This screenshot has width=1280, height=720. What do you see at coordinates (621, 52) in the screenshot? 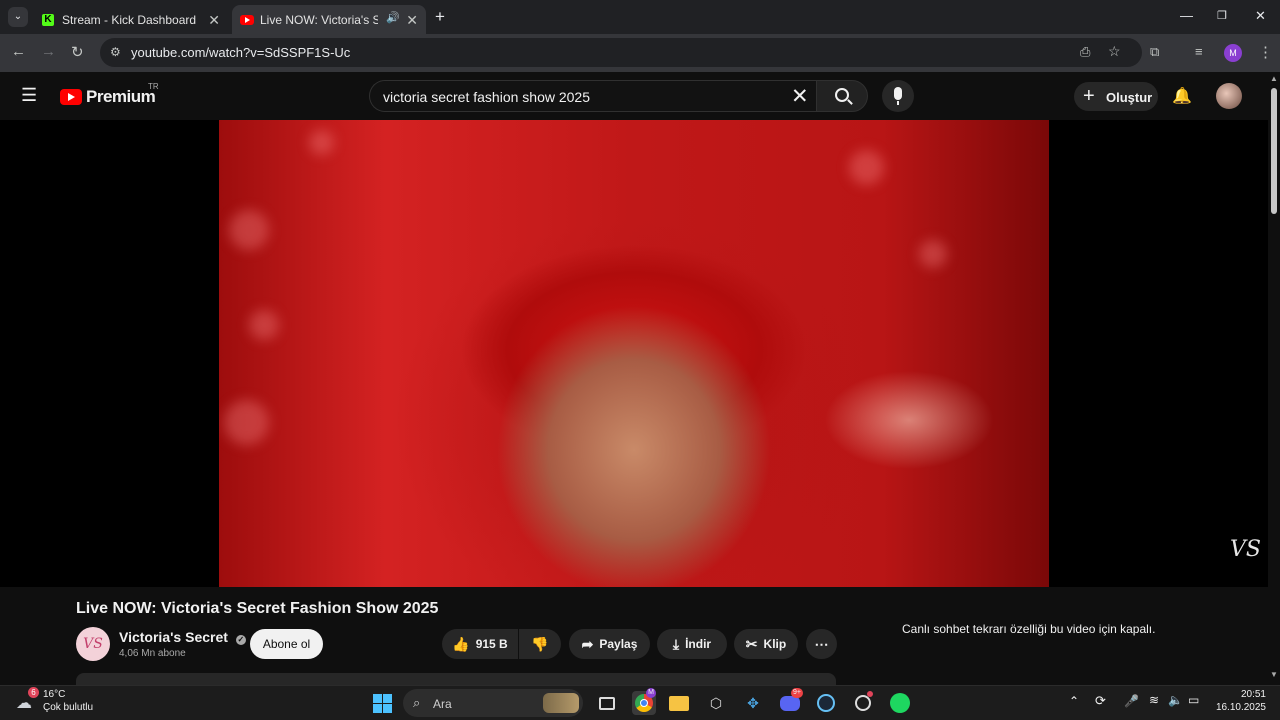
I see `address-bar: ⚙ youtube.com/watch?v=SdSSPF1S-Uc ⎙ ☆` at bounding box center [621, 52].